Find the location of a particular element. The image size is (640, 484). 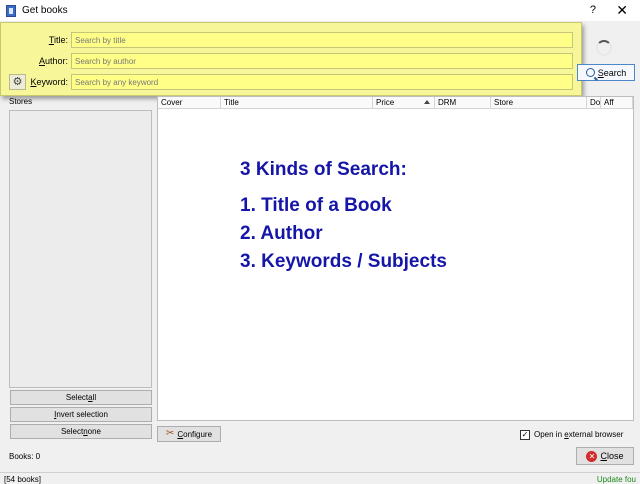

search-button: Search is located at coordinates (606, 72).